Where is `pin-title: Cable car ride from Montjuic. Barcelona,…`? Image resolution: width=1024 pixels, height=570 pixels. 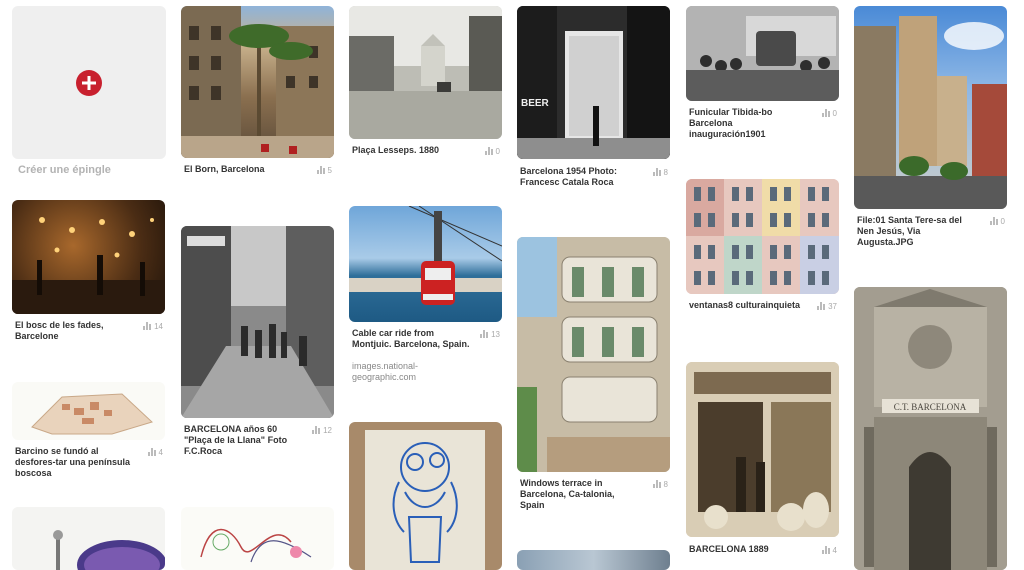
pin-title: Cable car ride from Montjuic. Barcelona,… is located at coordinates (411, 338).